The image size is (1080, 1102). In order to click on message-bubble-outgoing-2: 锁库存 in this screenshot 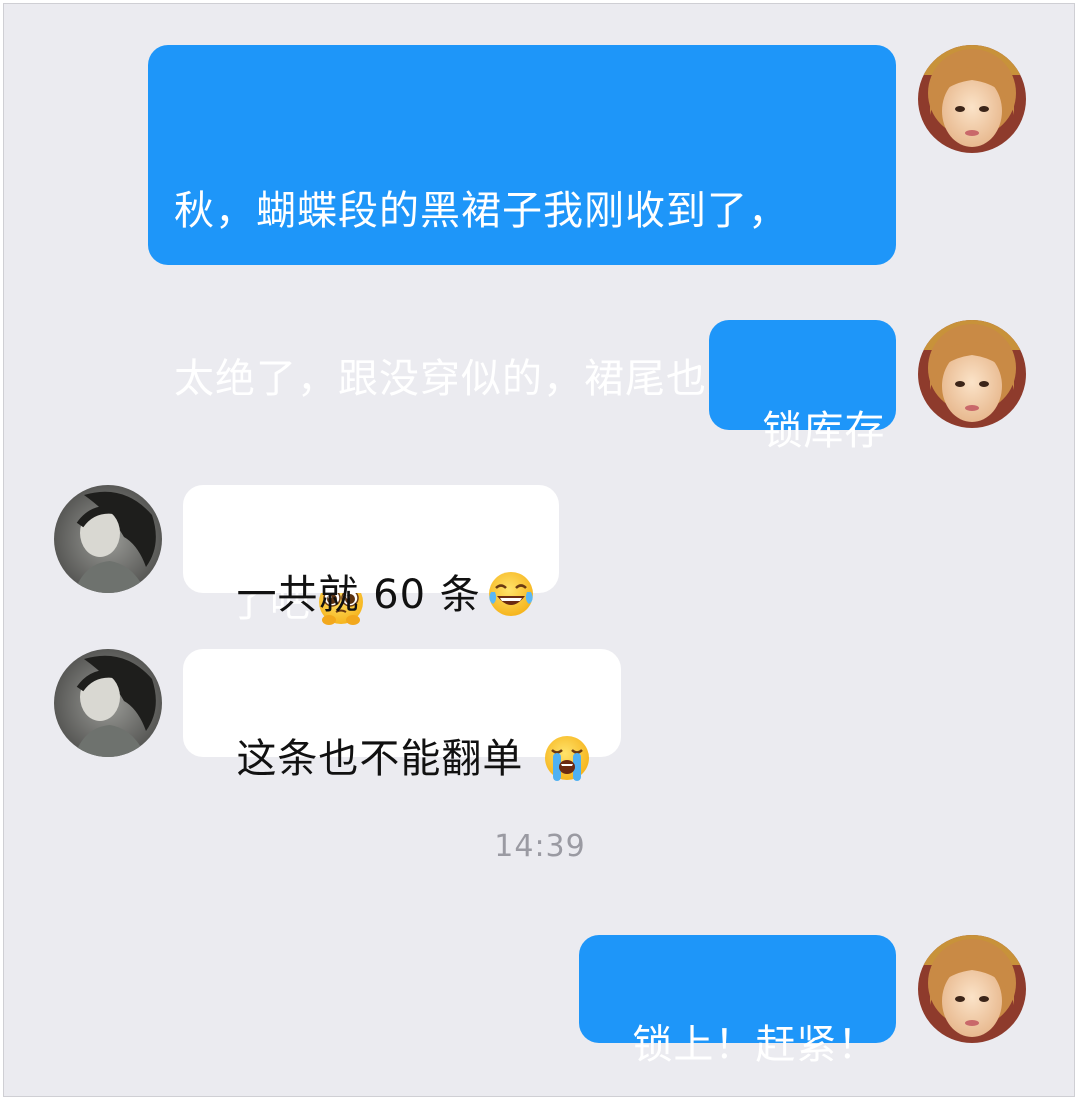, I will do `click(802, 387)`.